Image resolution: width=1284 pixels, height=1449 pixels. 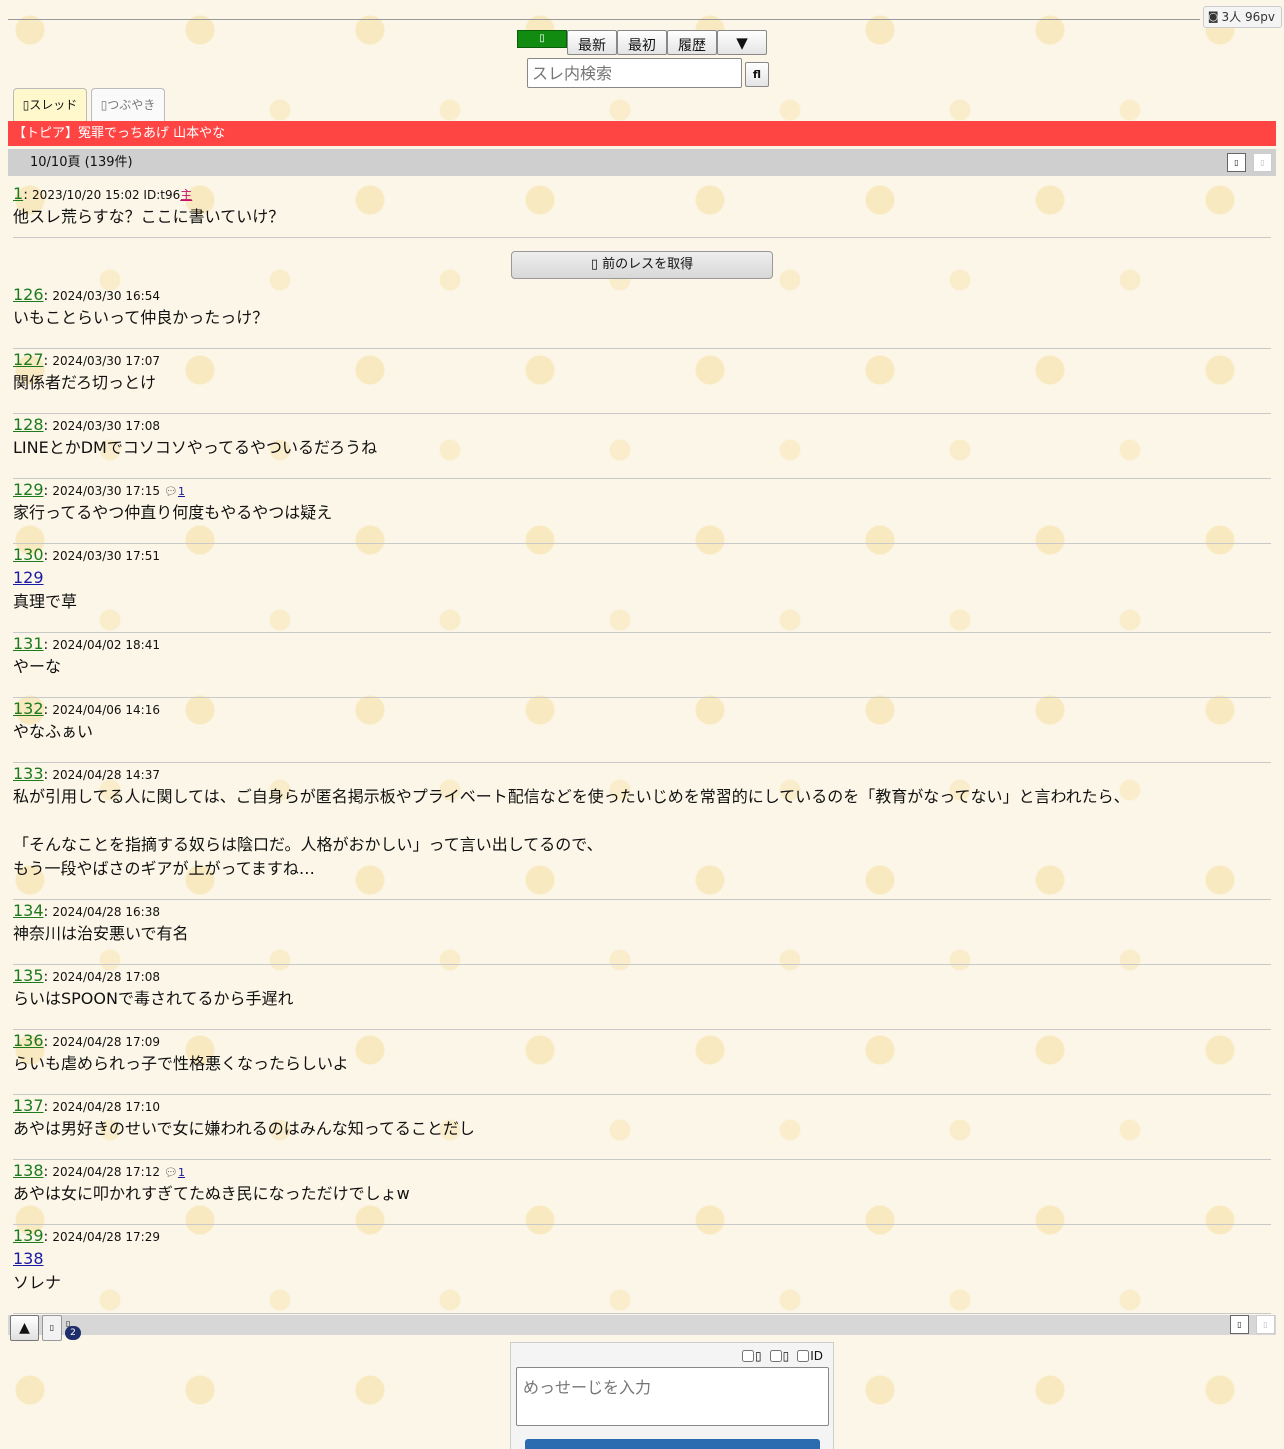 What do you see at coordinates (131, 105) in the screenshot?
I see `tab-tweet-label: つぶやき` at bounding box center [131, 105].